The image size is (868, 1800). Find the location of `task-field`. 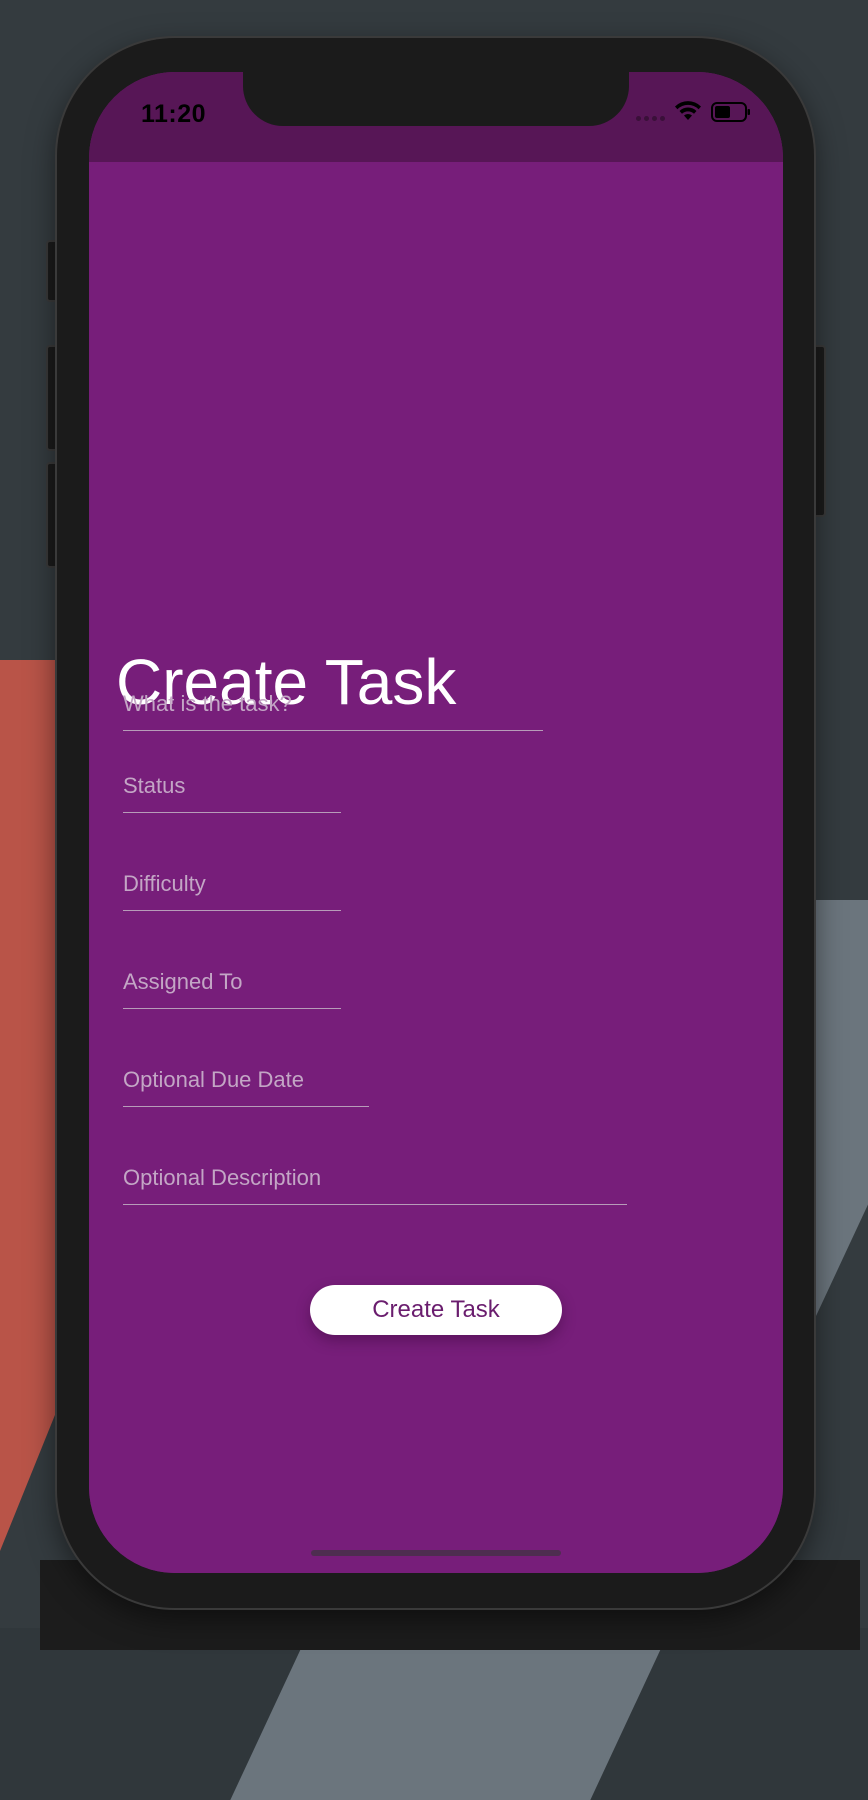

task-field is located at coordinates (333, 707).